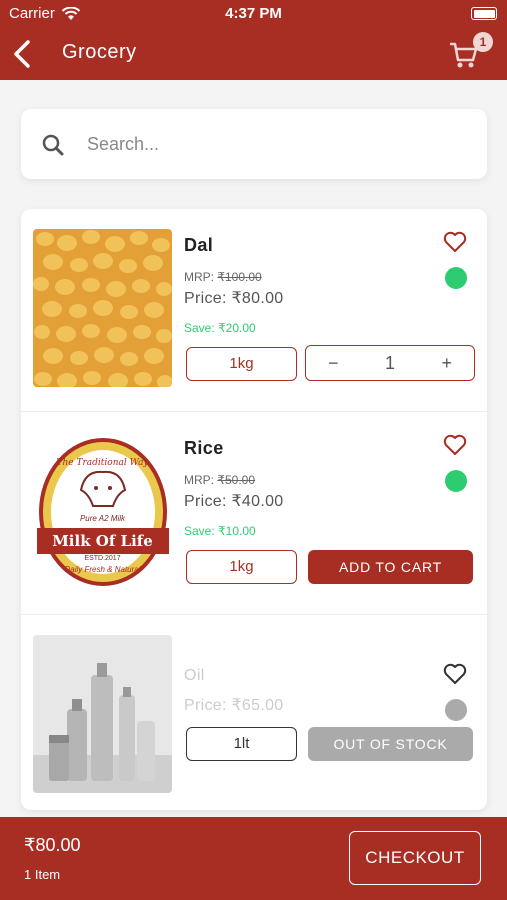  I want to click on add-to-cart-button: ADD TO CART, so click(390, 567).